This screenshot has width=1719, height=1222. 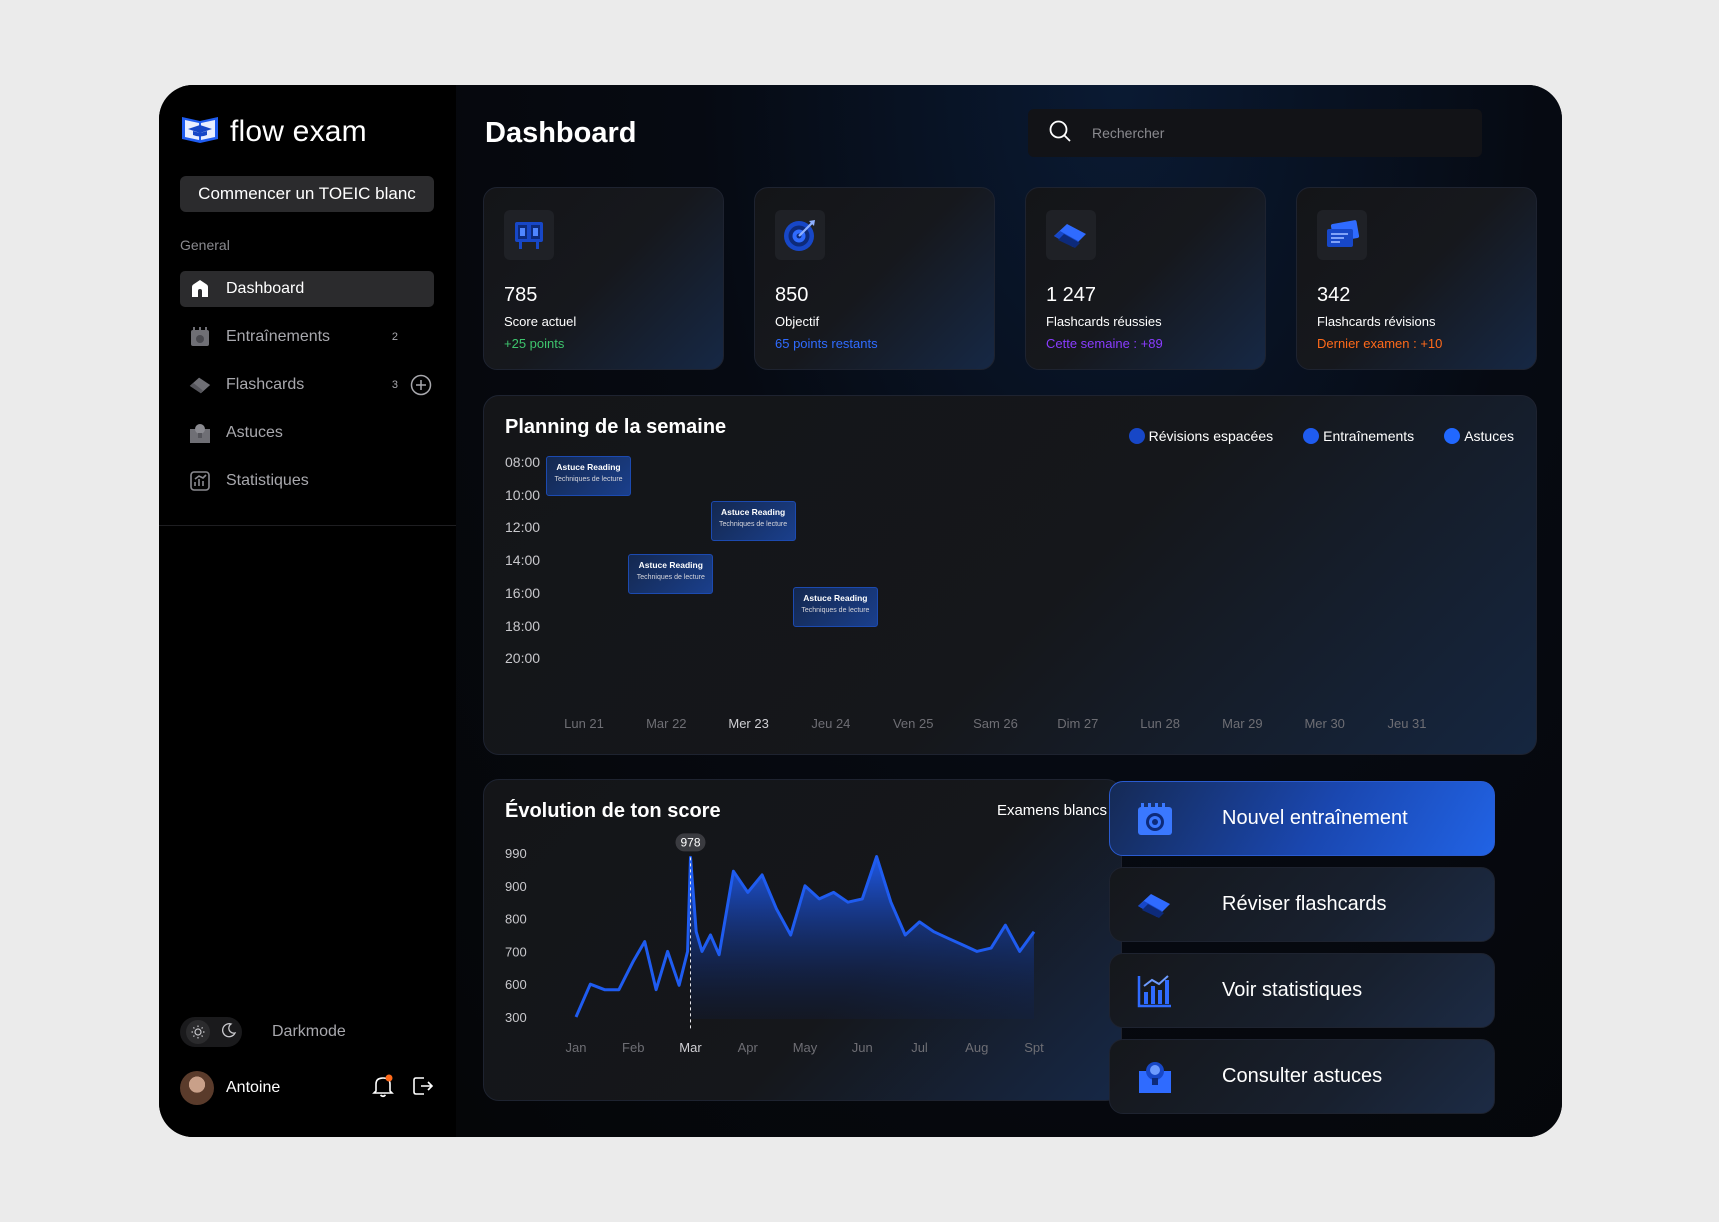 What do you see at coordinates (307, 385) in the screenshot?
I see `sidebar-item-flashcards: Flashcards 3` at bounding box center [307, 385].